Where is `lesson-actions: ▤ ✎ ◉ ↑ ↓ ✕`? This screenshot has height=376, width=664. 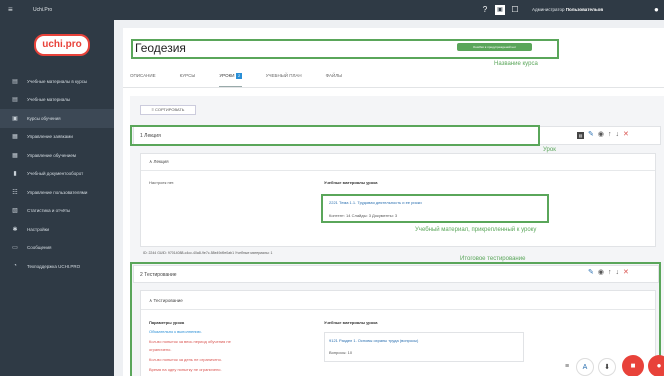 lesson-actions: ▤ ✎ ◉ ↑ ↓ ✕ is located at coordinates (603, 135).